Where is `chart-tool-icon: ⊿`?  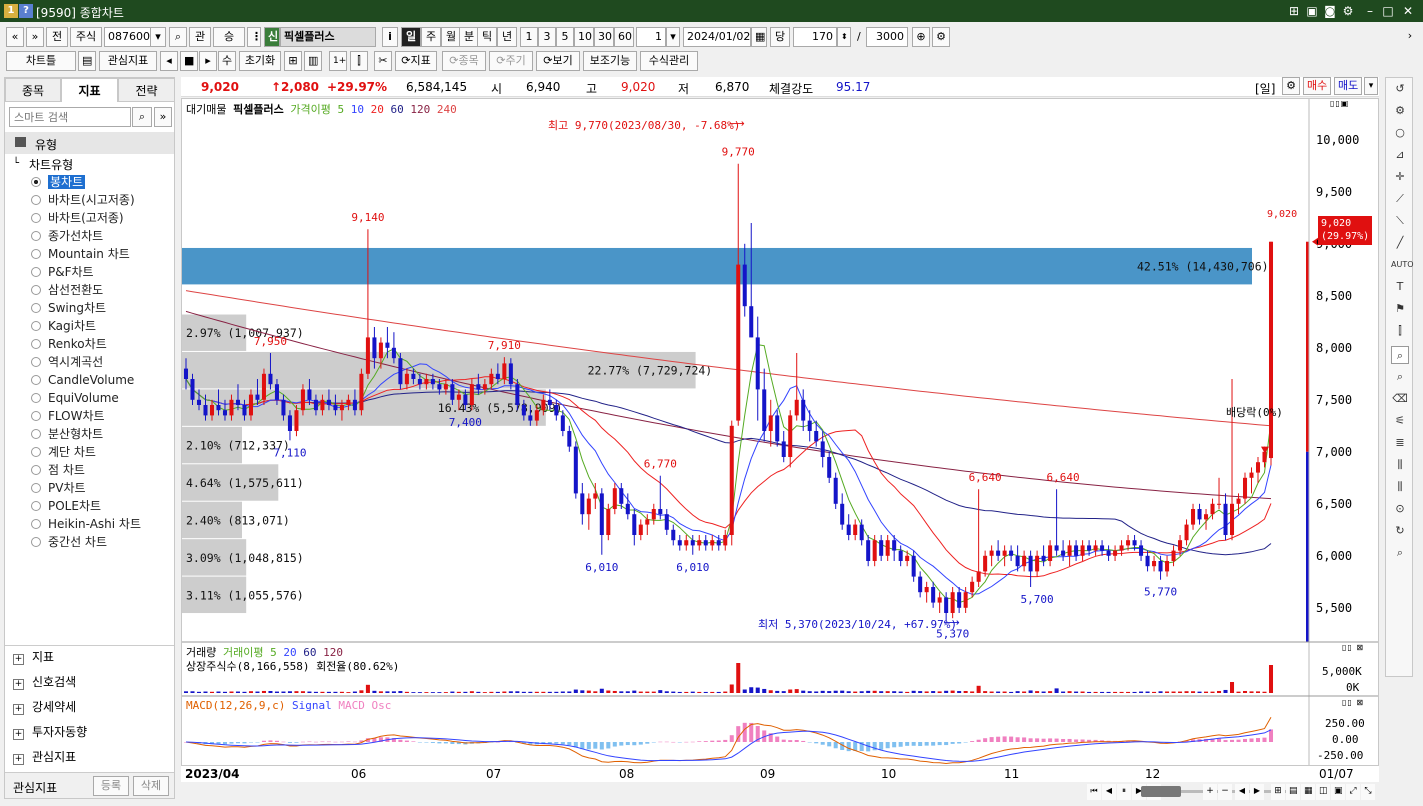 chart-tool-icon: ⊿ is located at coordinates (1400, 155).